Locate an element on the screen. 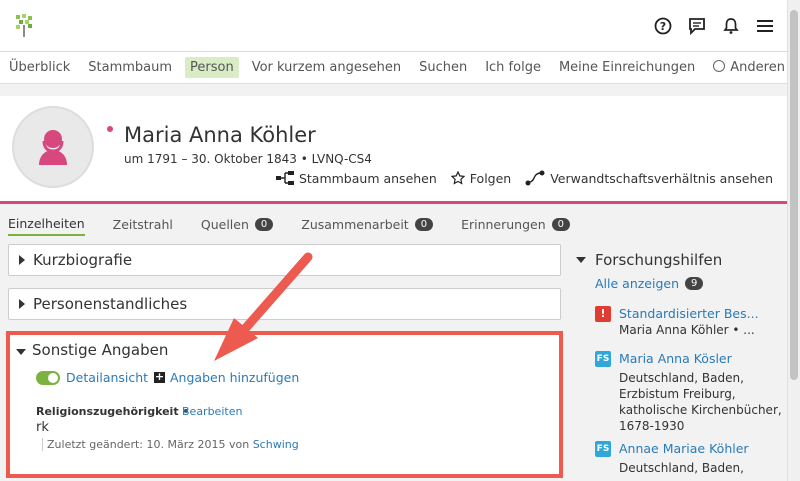 The height and width of the screenshot is (481, 800). detail-view-label: Detailansicht is located at coordinates (107, 377).